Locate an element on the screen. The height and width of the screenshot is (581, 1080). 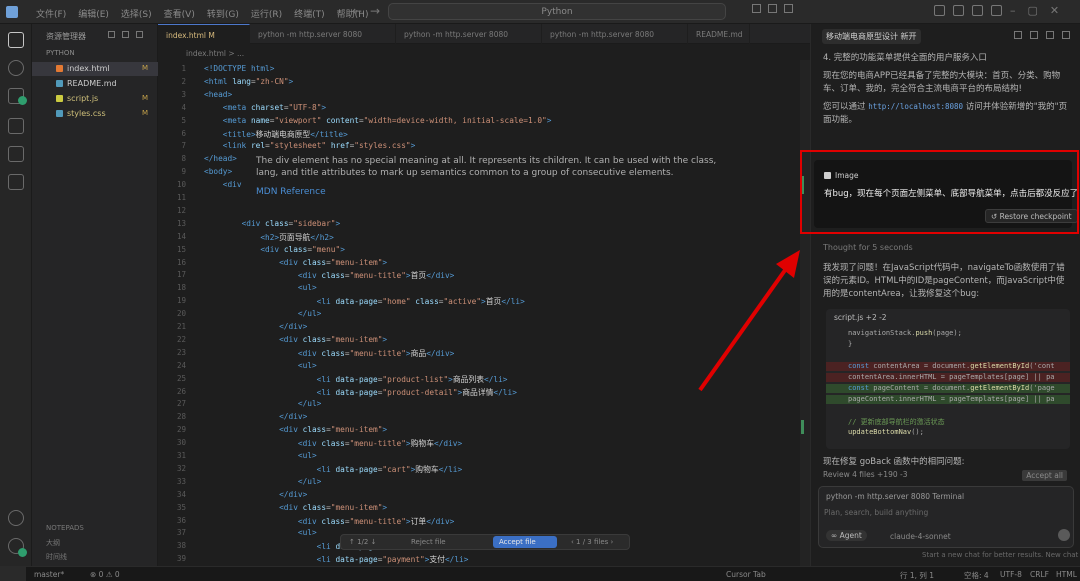
new-chat-icon is located at coordinates (1018, 35).